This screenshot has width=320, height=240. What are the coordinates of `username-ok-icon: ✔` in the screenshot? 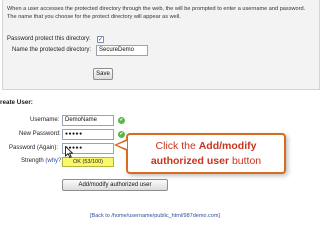 It's located at (121, 120).